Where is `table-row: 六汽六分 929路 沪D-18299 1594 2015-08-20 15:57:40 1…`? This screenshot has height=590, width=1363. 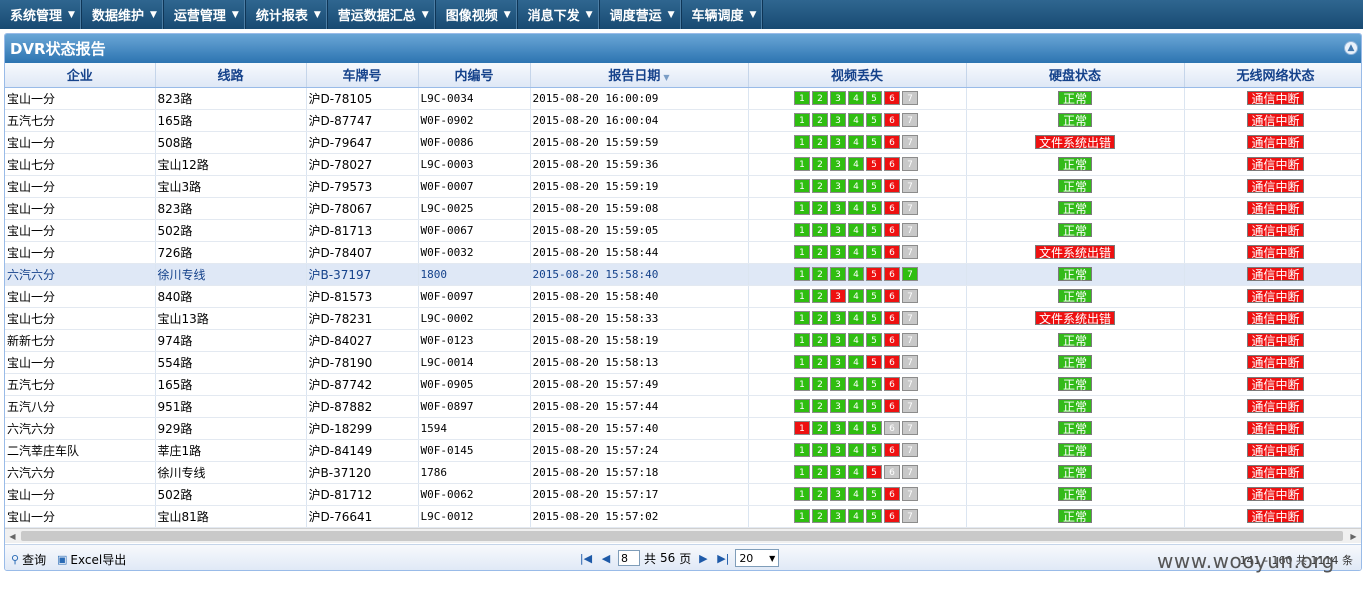
table-row: 六汽六分 929路 沪D-18299 1594 2015-08-20 15:57:40 1… is located at coordinates (683, 428).